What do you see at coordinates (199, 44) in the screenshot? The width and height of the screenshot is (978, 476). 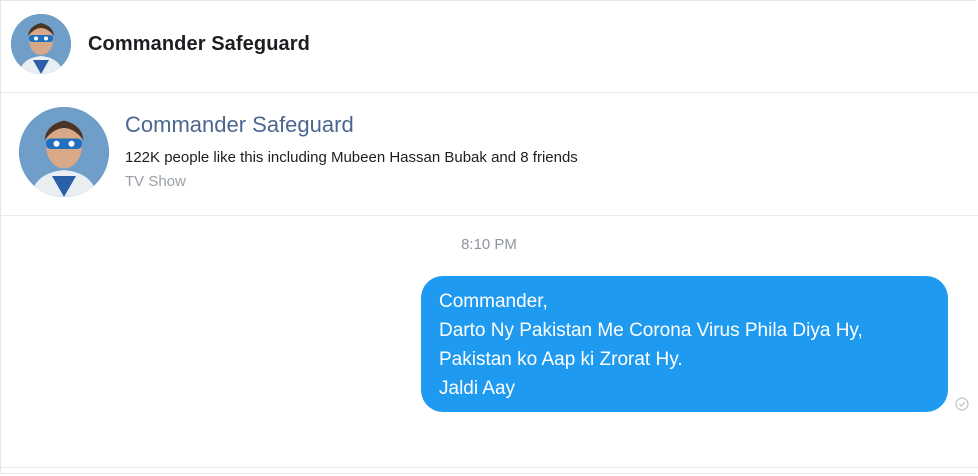 I see `header-title: Commander Safeguard` at bounding box center [199, 44].